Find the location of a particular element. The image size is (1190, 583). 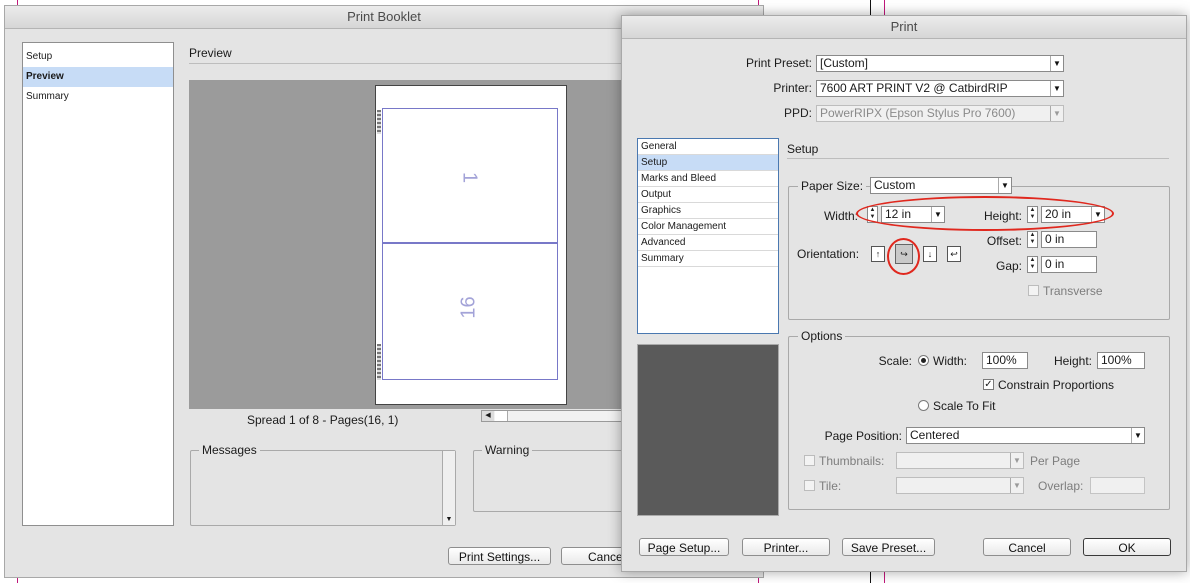

print-nav-summary: Summary is located at coordinates (708, 259).